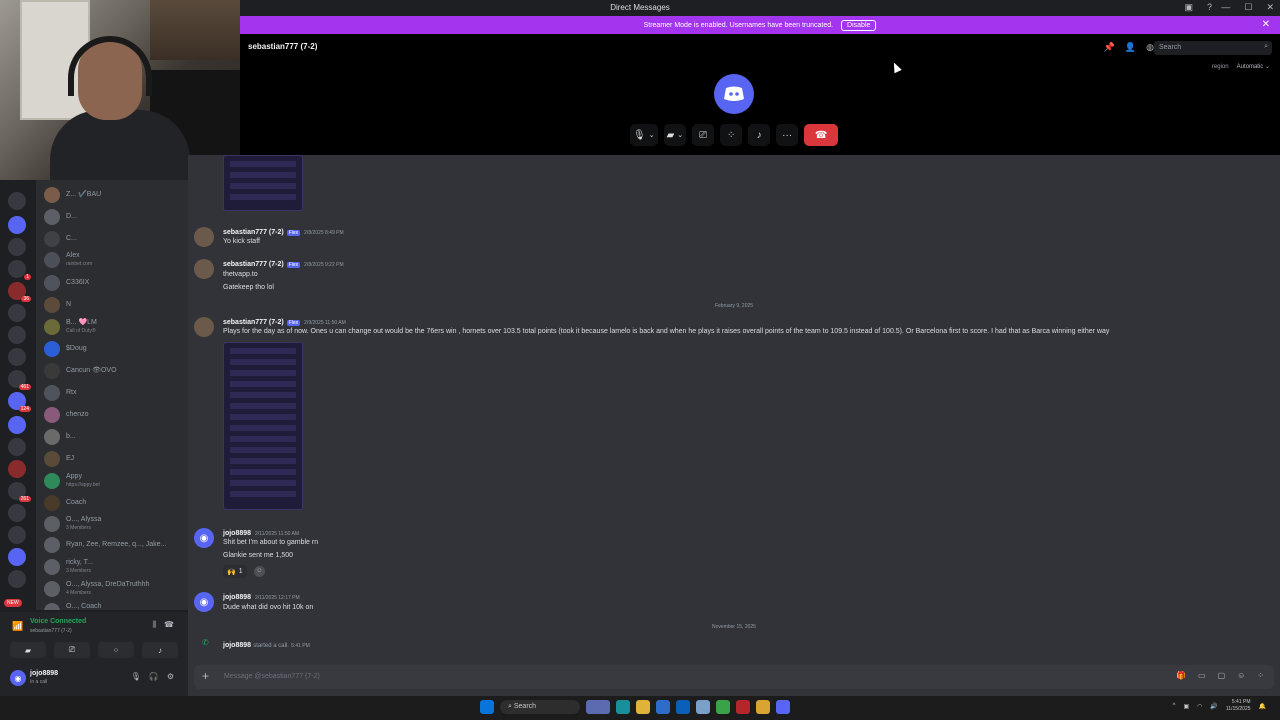 This screenshot has width=1280, height=720. Describe the element at coordinates (1225, 7) in the screenshot. I see `minimize-button: —` at that location.